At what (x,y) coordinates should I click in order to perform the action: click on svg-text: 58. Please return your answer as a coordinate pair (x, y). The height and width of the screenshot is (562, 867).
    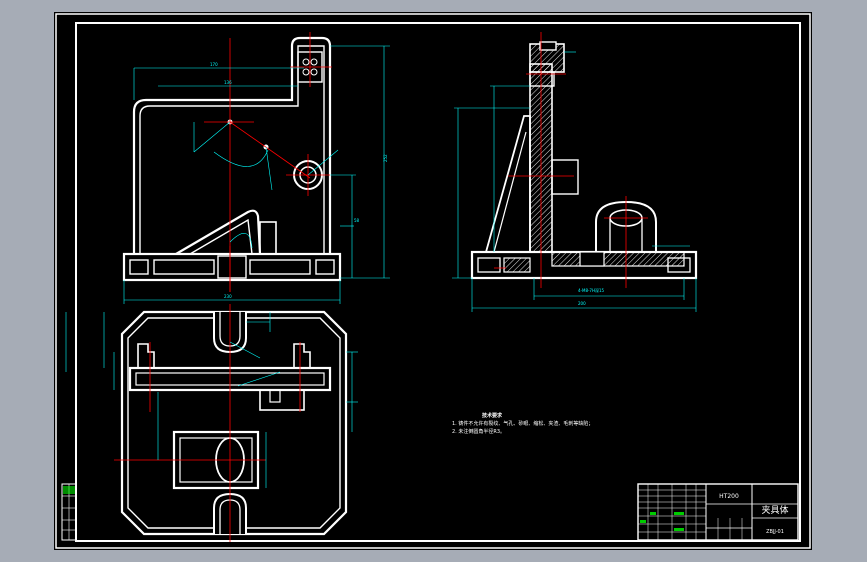
    Looking at the image, I should click on (357, 220).